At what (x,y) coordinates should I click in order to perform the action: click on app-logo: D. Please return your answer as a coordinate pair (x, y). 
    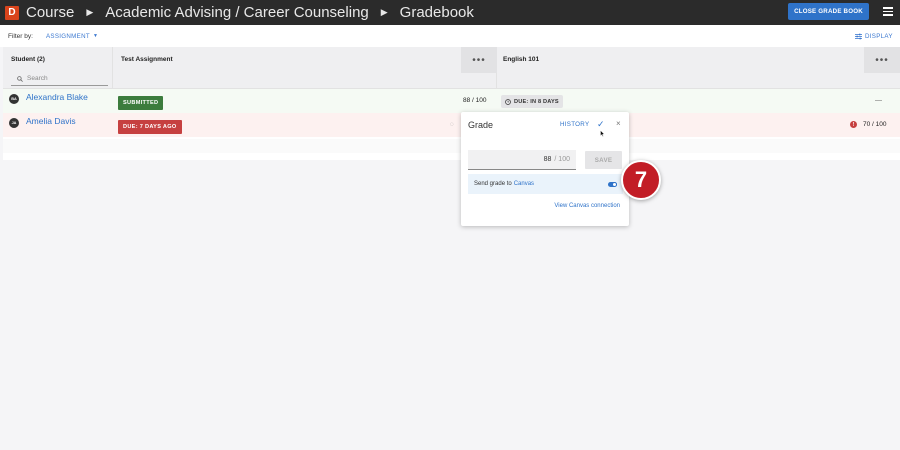
    Looking at the image, I should click on (12, 12).